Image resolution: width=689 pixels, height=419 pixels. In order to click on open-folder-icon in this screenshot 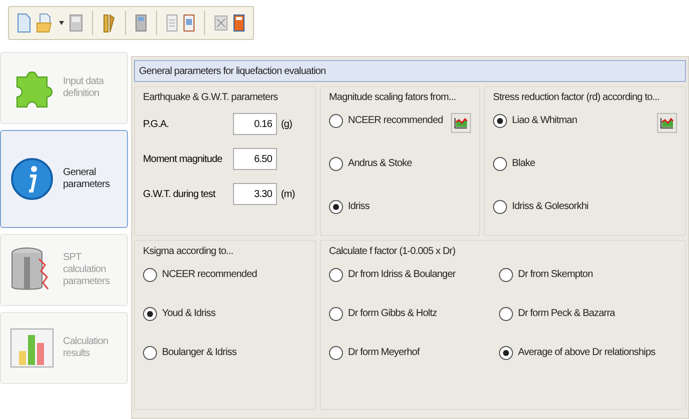, I will do `click(45, 23)`.